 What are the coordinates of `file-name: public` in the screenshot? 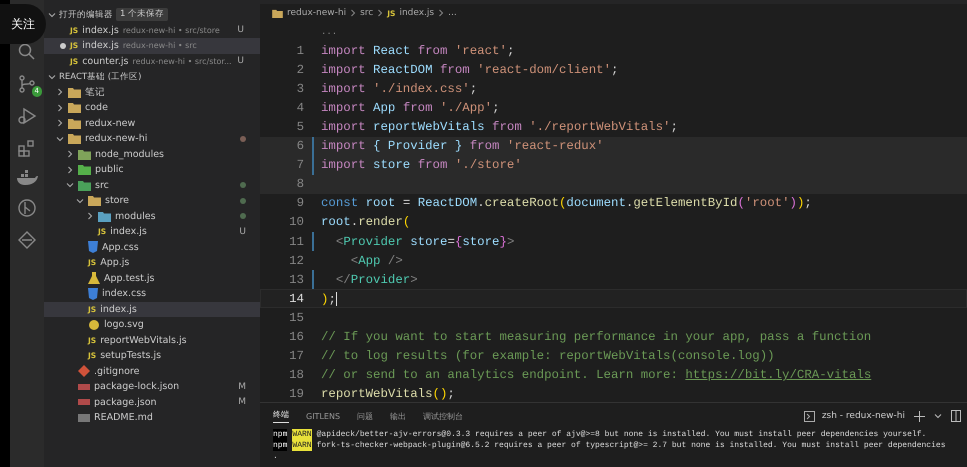 It's located at (109, 170).